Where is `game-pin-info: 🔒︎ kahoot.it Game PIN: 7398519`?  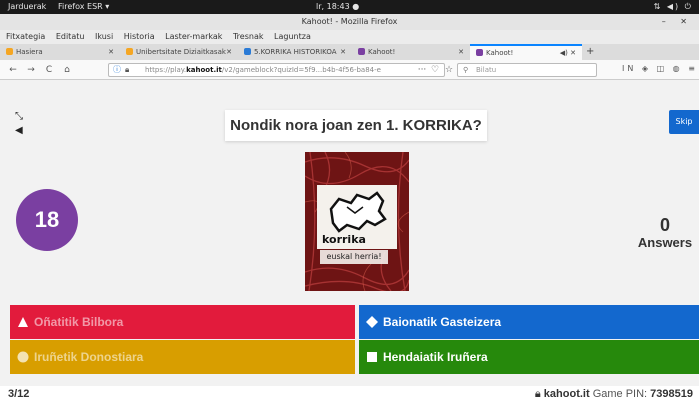 game-pin-info: 🔒︎ kahoot.it Game PIN: 7398519 is located at coordinates (614, 394).